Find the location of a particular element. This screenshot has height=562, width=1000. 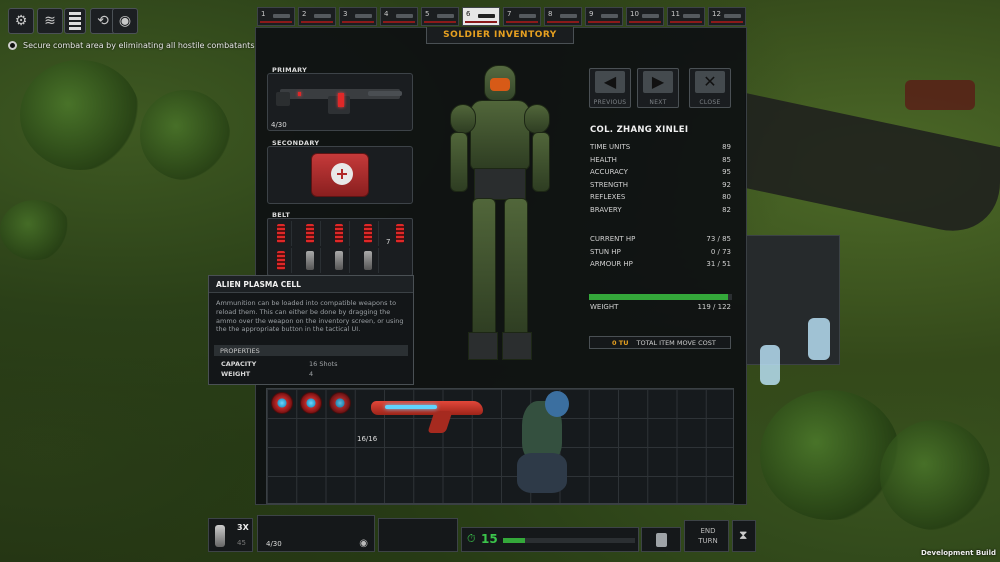

weight-bar is located at coordinates (660, 297).